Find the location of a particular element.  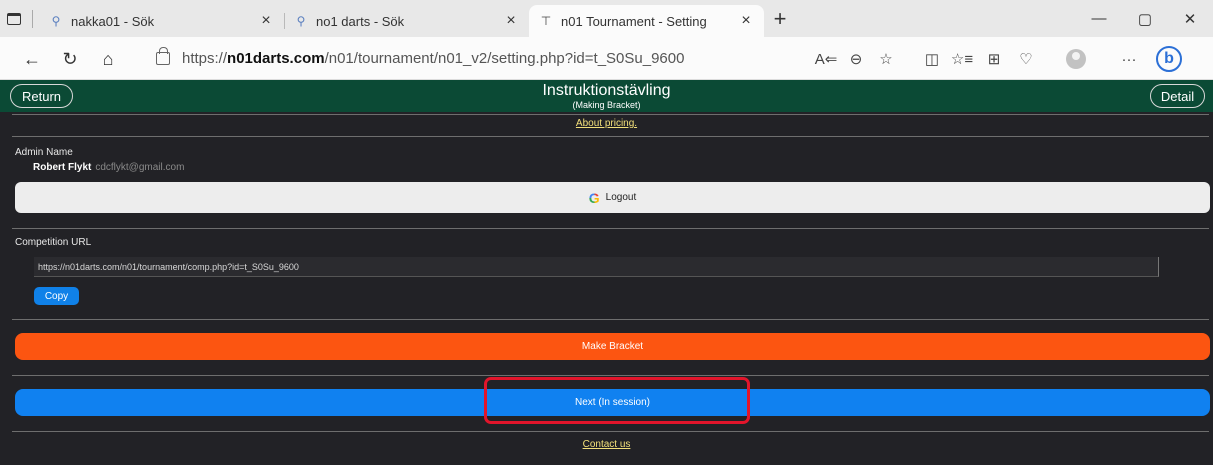

contact-us-link: Contact us is located at coordinates (607, 444).